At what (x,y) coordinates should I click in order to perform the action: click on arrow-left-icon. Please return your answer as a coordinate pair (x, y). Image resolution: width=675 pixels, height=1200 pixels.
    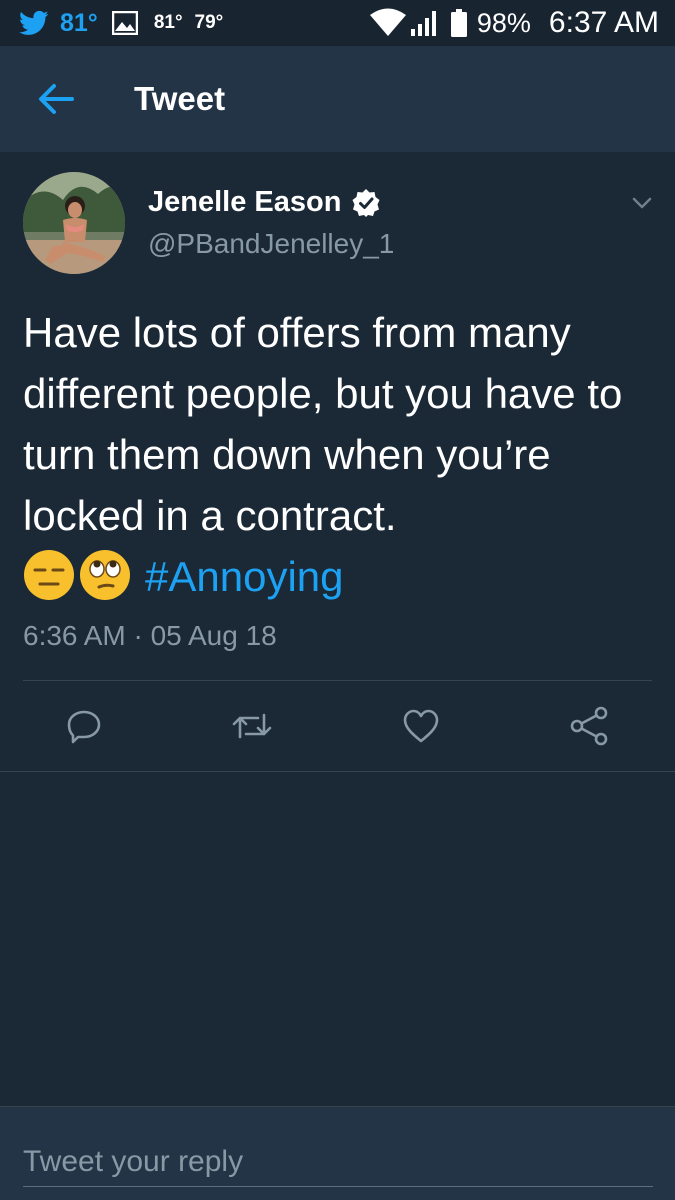
    Looking at the image, I should click on (56, 99).